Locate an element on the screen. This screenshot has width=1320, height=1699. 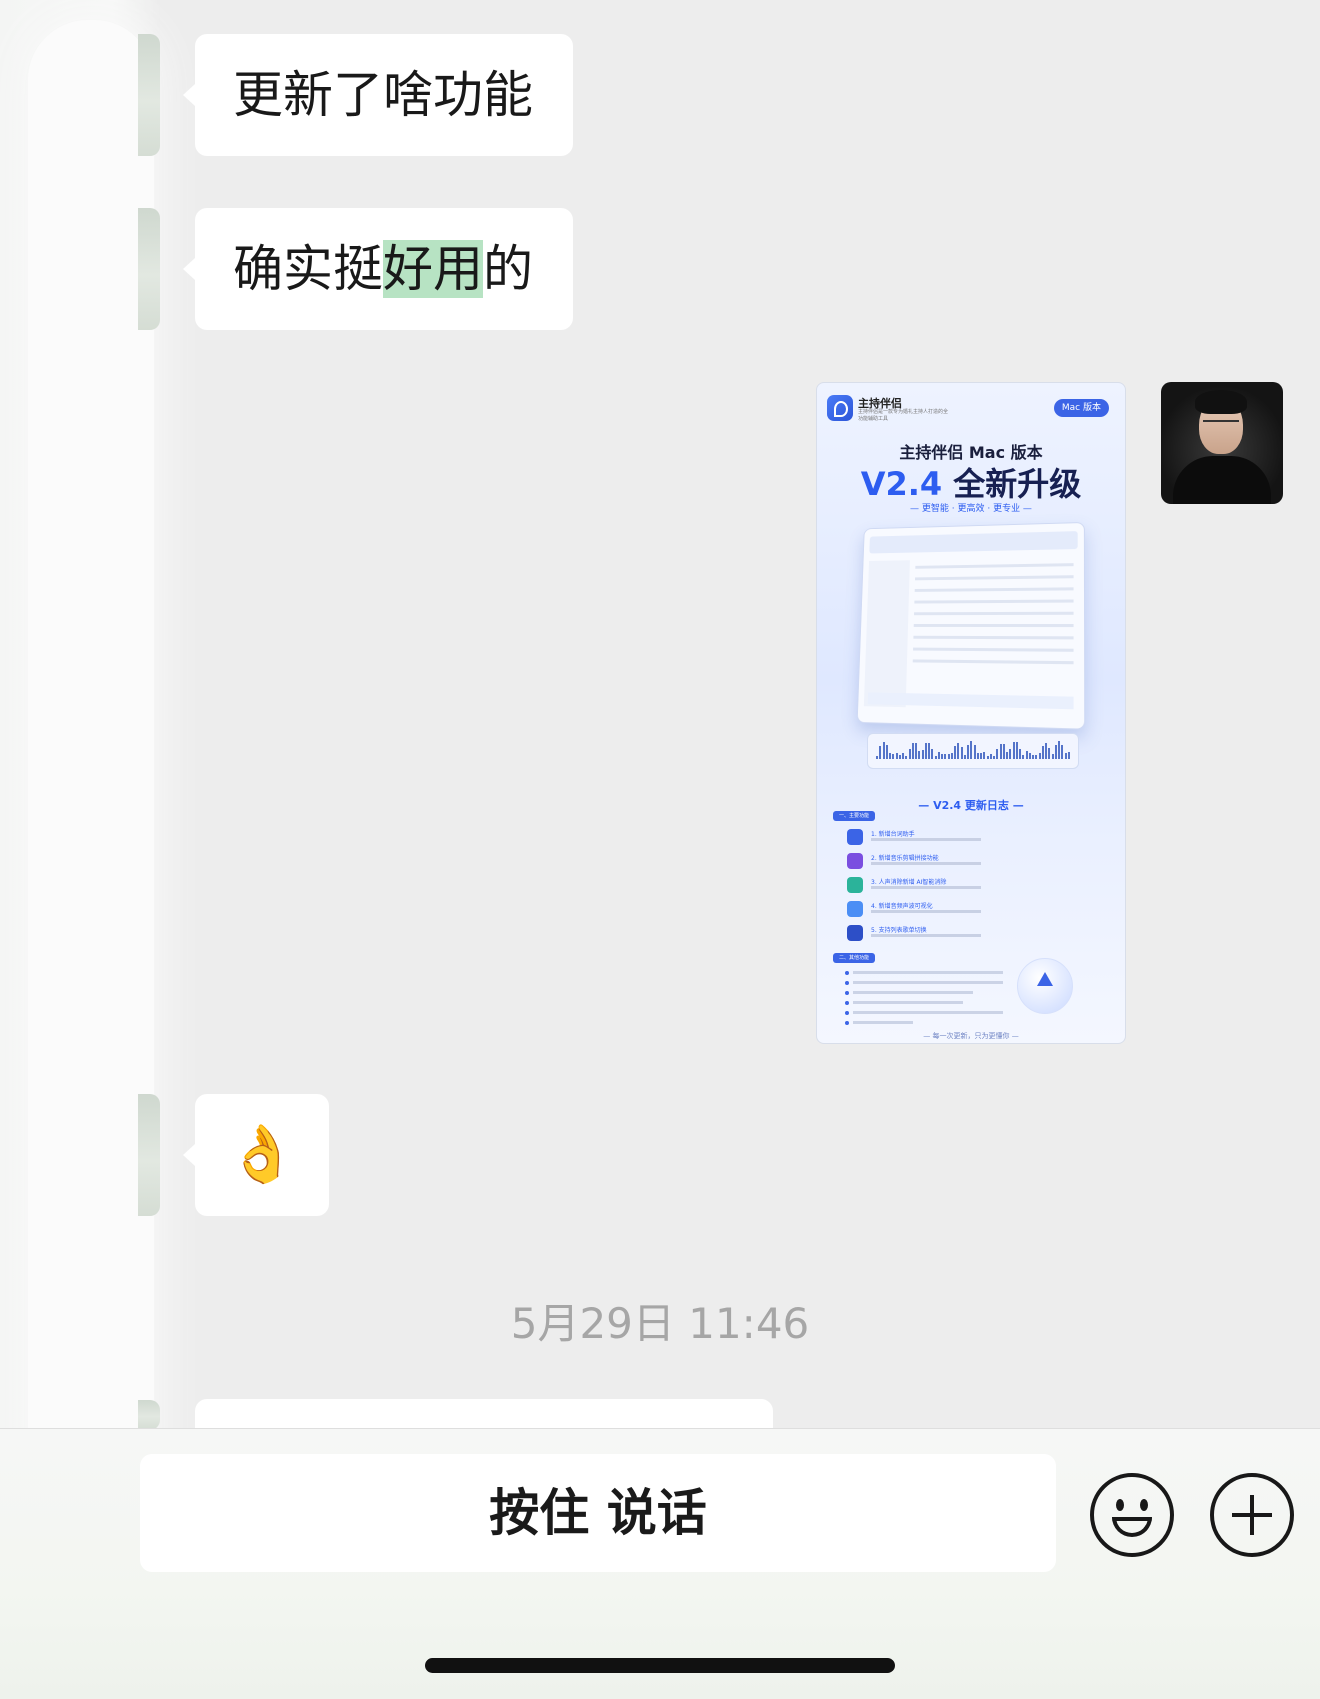
emoji-message-bubble: 👌 is located at coordinates (256, 1155).